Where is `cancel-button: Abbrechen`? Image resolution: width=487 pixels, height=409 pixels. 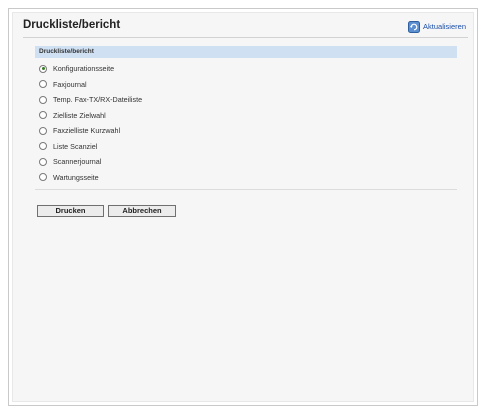 cancel-button: Abbrechen is located at coordinates (142, 211).